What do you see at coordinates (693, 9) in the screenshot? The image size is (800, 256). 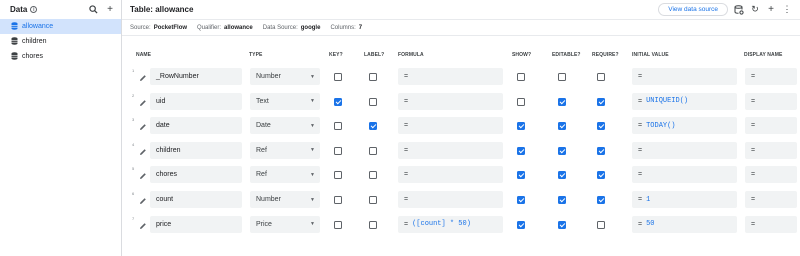 I see `view-data-source-button: View data source` at bounding box center [693, 9].